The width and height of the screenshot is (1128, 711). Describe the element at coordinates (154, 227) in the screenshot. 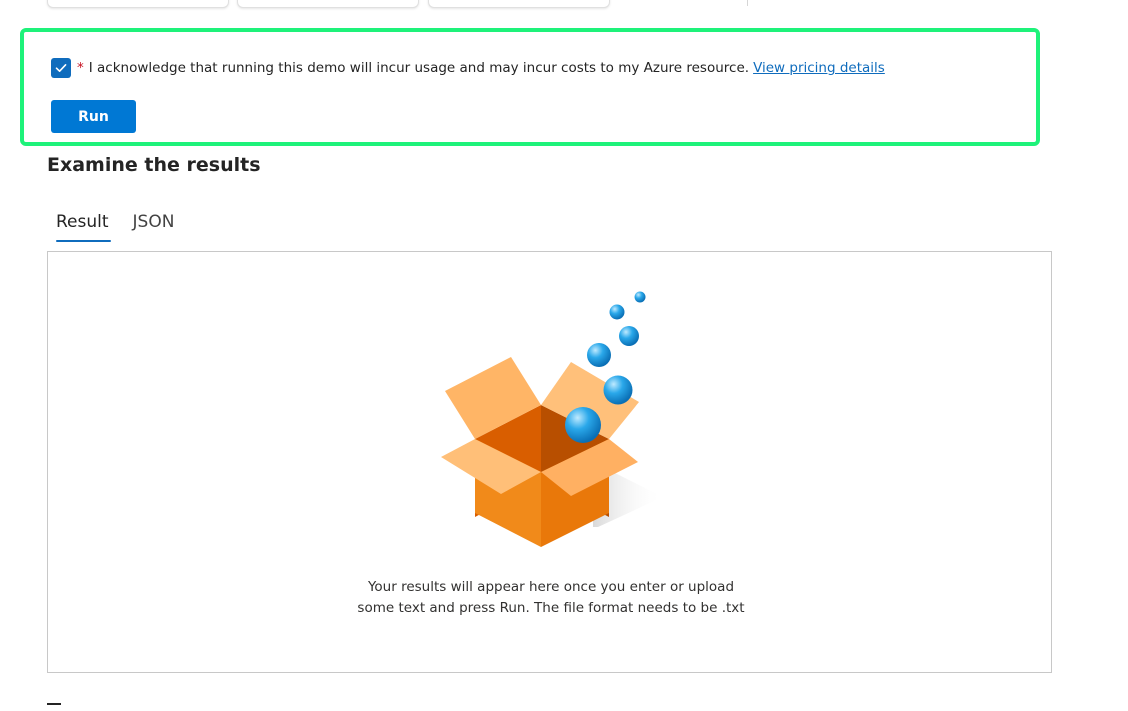

I see `tab-json: JSON` at that location.